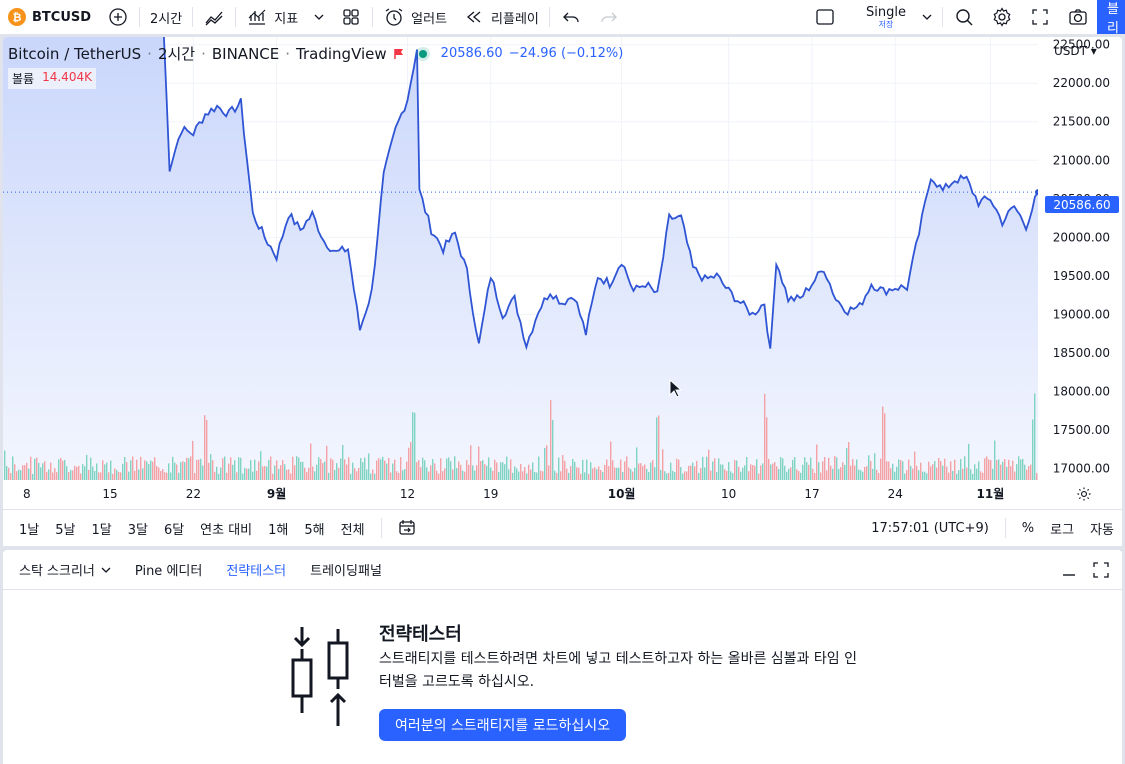 This screenshot has height=764, width=1125. I want to click on range-1d-button: 1날, so click(29, 528).